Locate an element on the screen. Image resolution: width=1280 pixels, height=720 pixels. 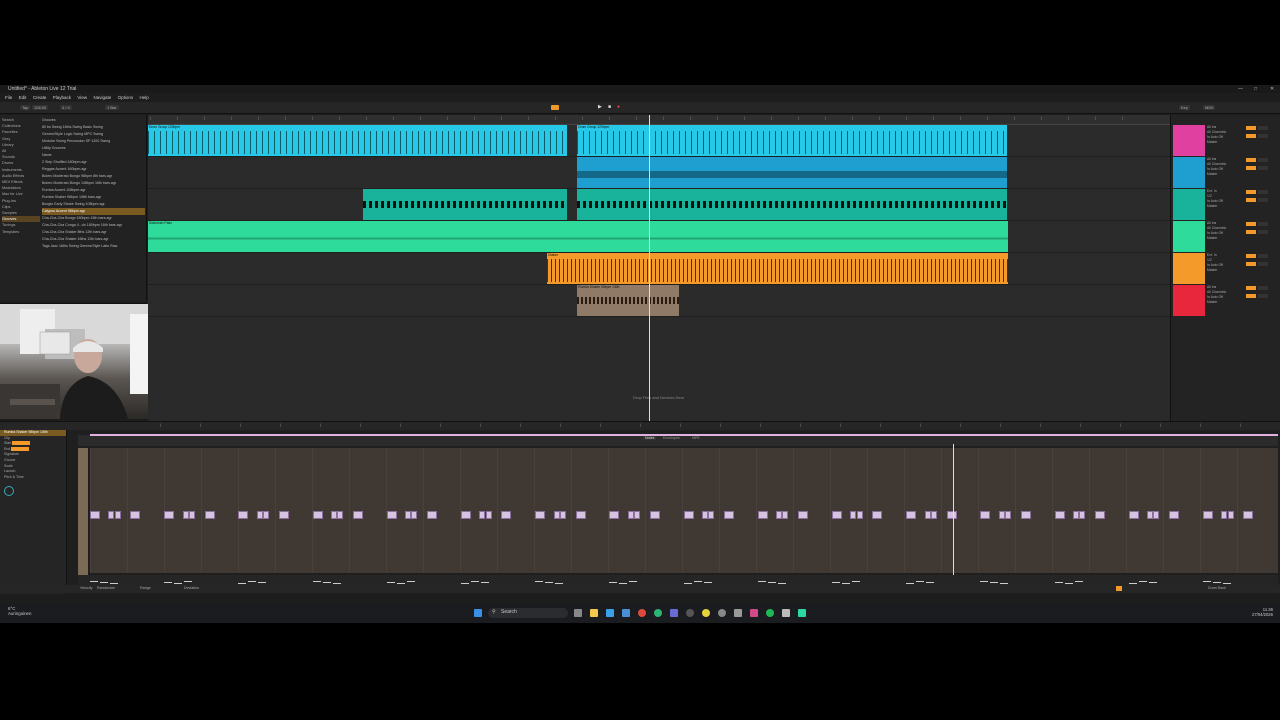
file-item: 2 Step Shuffled 160bpm.agr is located at coordinates (93, 162).